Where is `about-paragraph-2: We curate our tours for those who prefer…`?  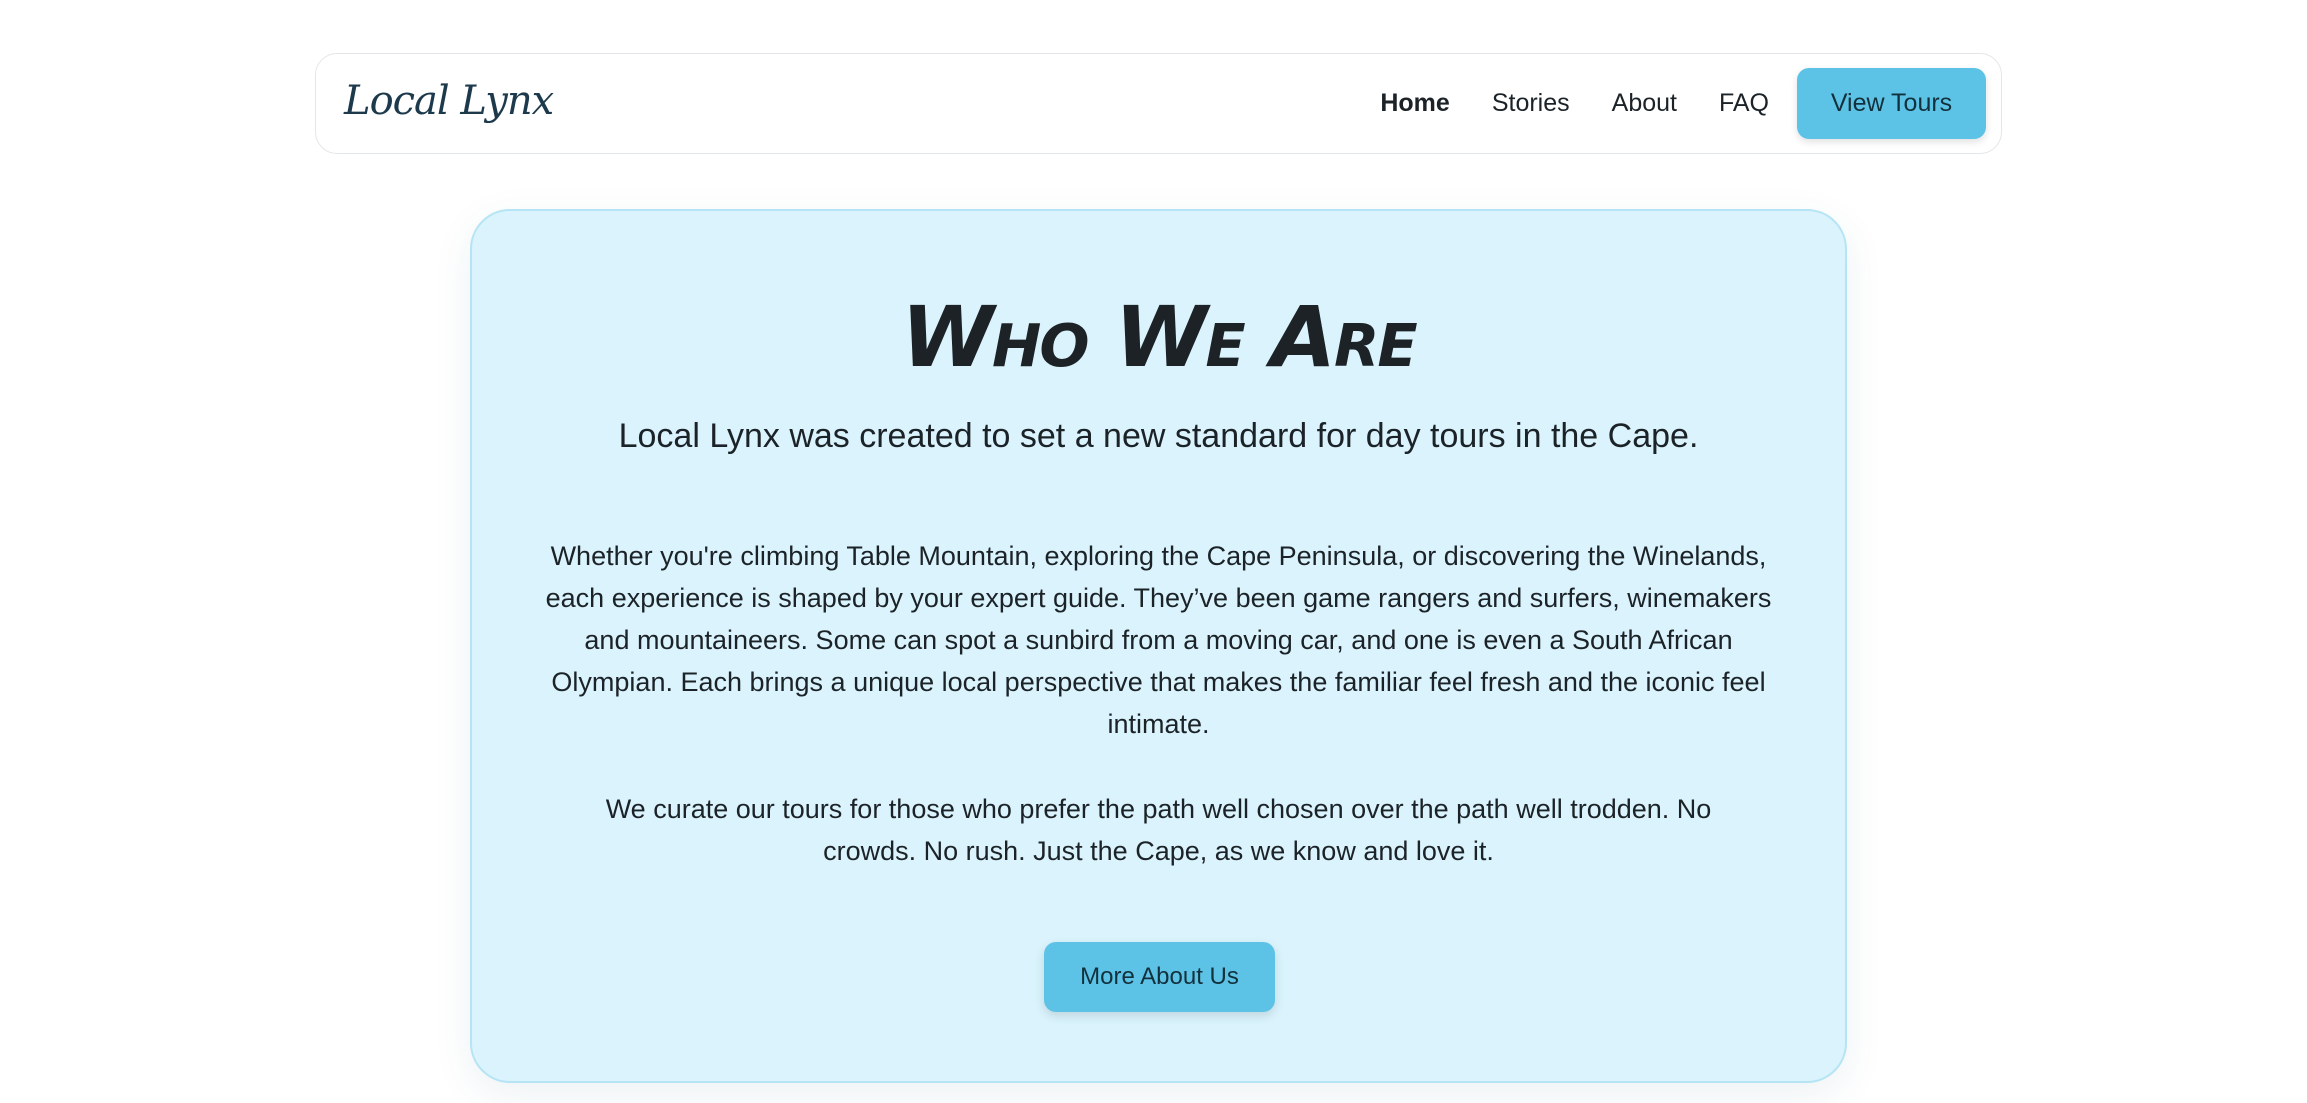
about-paragraph-2: We curate our tours for those who prefer… is located at coordinates (1158, 830).